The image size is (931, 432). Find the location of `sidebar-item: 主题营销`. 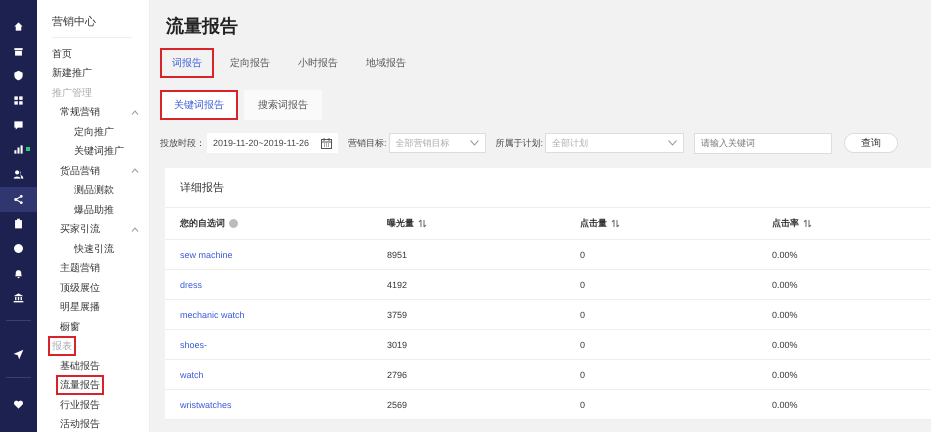

sidebar-item: 主题营销 is located at coordinates (80, 268).